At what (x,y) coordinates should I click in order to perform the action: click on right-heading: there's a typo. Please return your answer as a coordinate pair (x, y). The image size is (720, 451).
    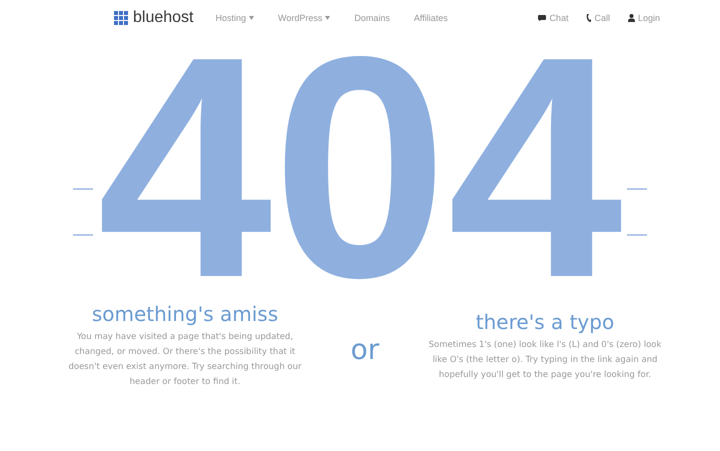
    Looking at the image, I should click on (545, 322).